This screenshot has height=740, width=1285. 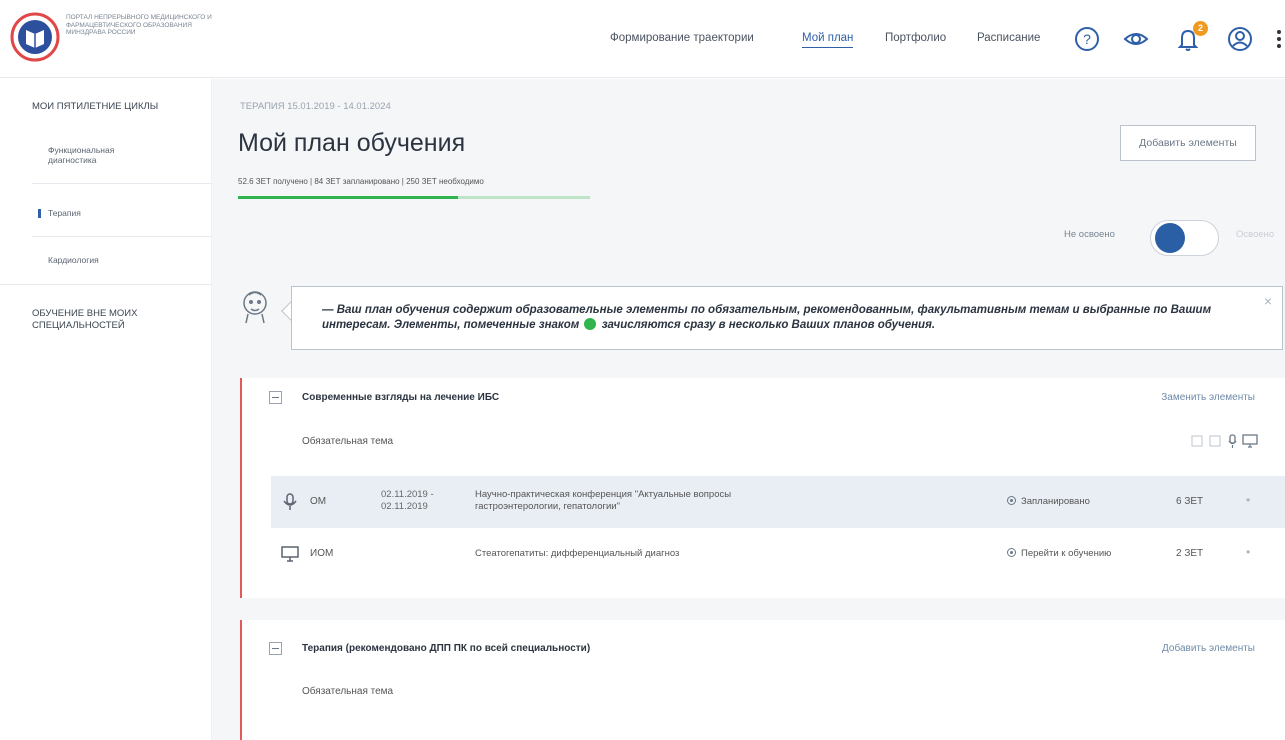 I want to click on nav-trajectory: Формирование траектории, so click(x=682, y=38).